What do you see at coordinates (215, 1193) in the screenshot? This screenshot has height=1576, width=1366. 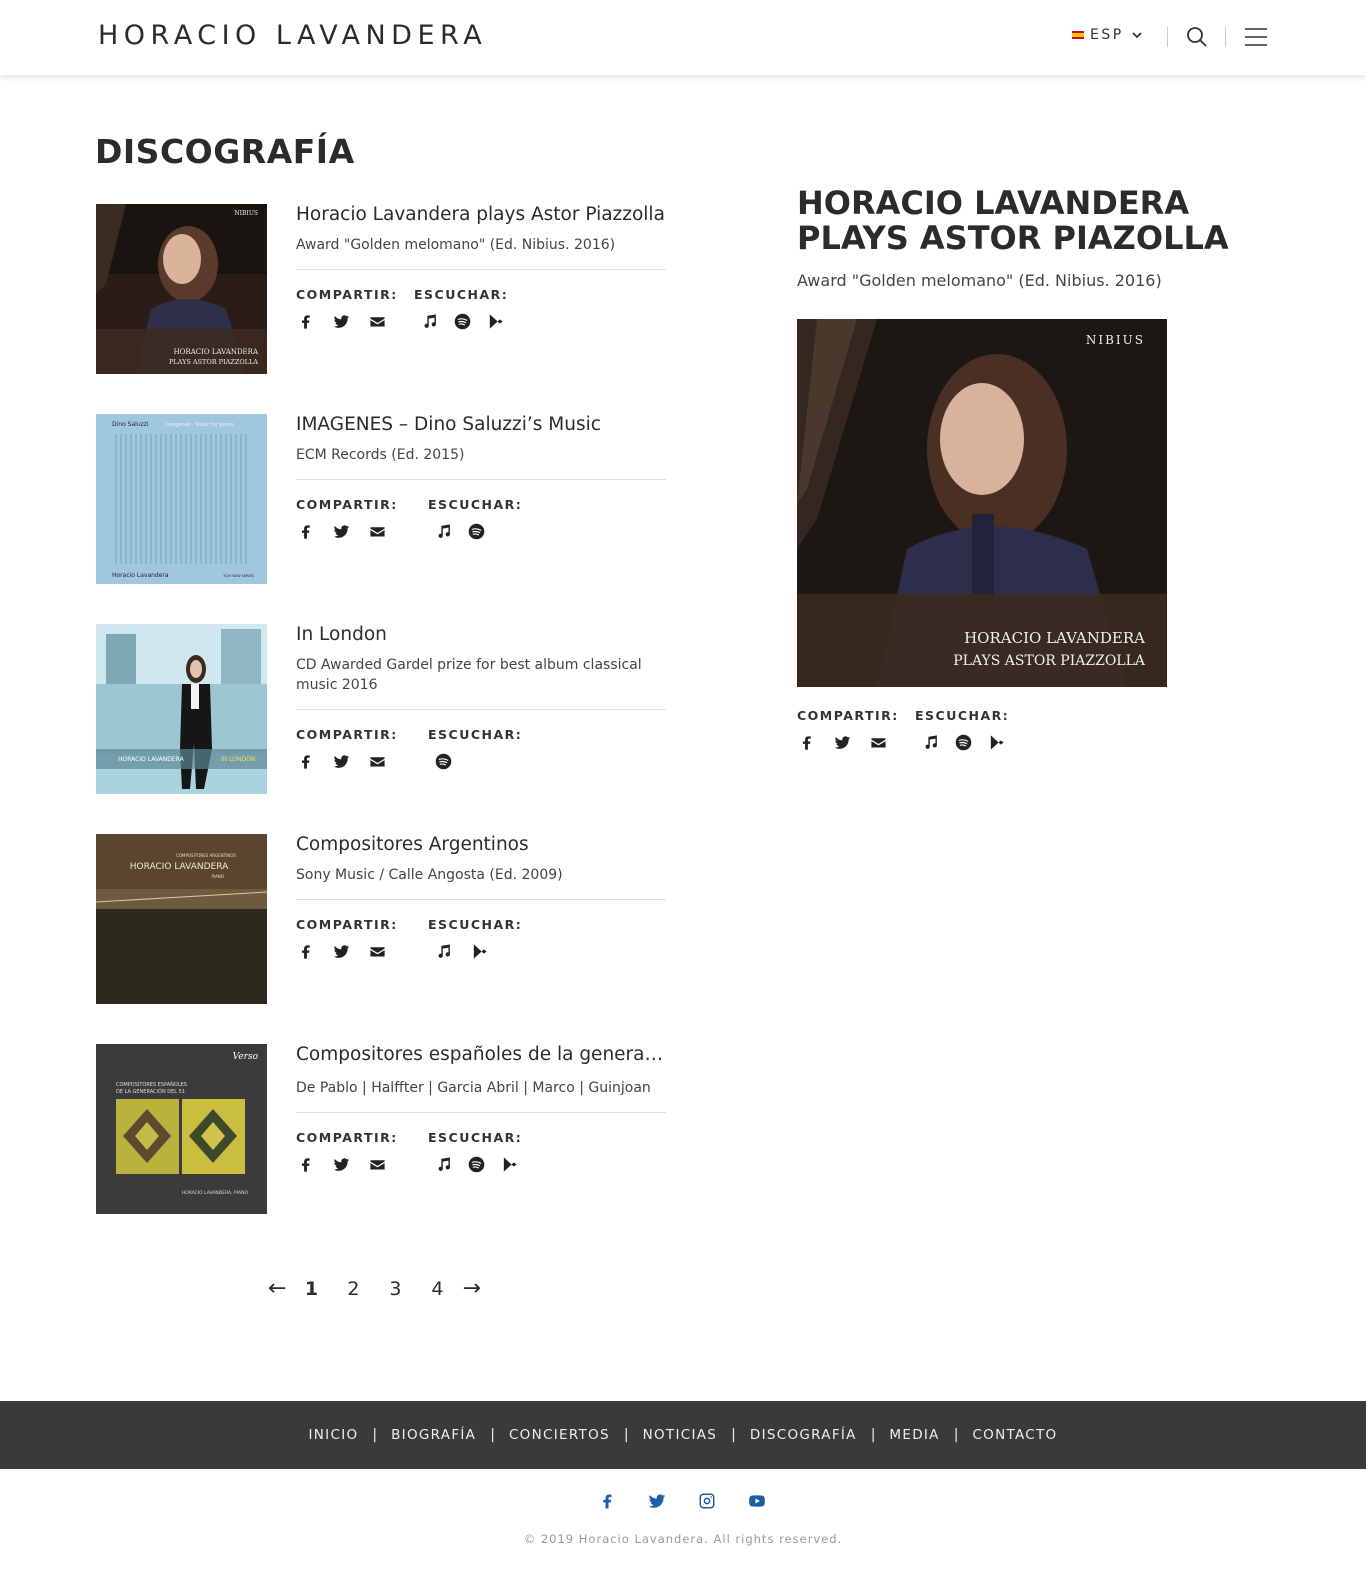 I see `cover-text: HORACIO LAVANDERA, PIANO` at bounding box center [215, 1193].